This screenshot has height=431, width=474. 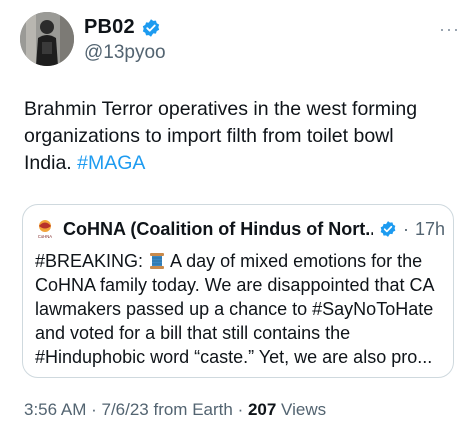 What do you see at coordinates (262, 409) in the screenshot?
I see `views-count: 207` at bounding box center [262, 409].